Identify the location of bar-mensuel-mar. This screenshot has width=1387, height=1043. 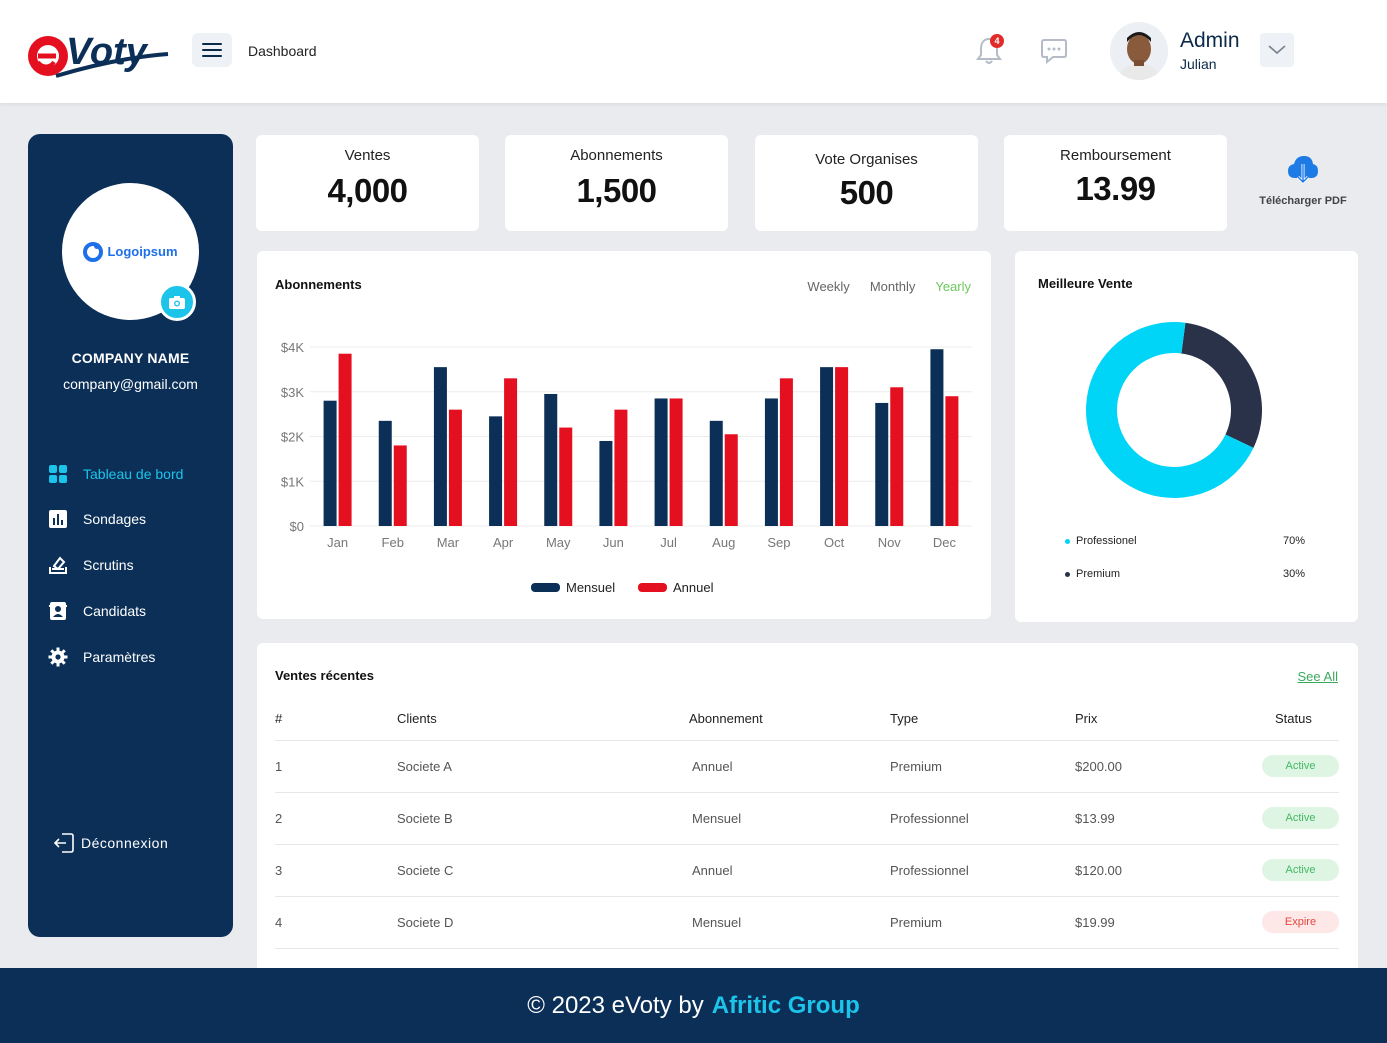
(440, 446).